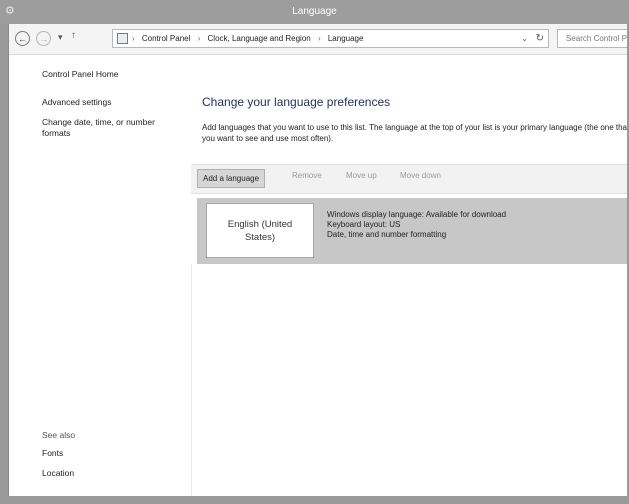 The image size is (629, 504). Describe the element at coordinates (420, 175) in the screenshot. I see `move-down-button: Move down` at that location.